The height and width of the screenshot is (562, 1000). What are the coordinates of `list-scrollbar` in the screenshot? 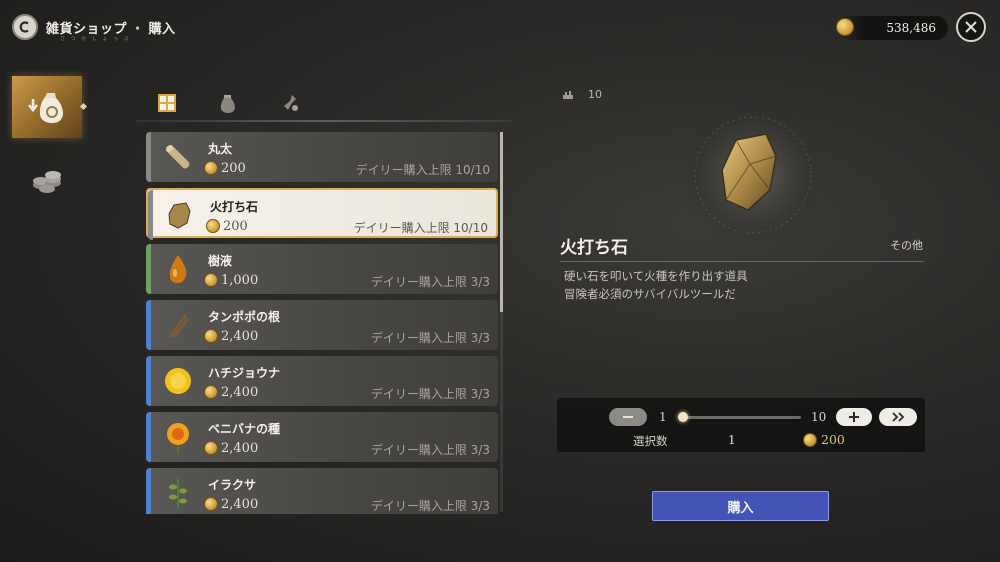 It's located at (501, 322).